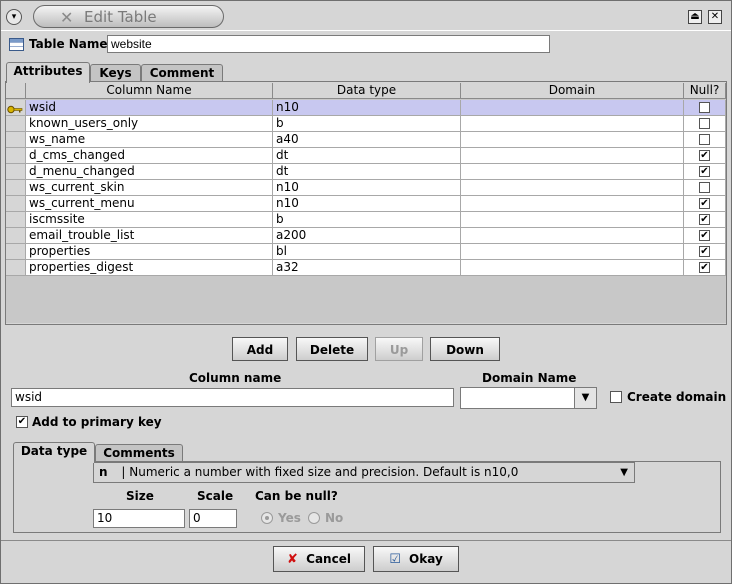  What do you see at coordinates (328, 44) in the screenshot?
I see `table-name-input` at bounding box center [328, 44].